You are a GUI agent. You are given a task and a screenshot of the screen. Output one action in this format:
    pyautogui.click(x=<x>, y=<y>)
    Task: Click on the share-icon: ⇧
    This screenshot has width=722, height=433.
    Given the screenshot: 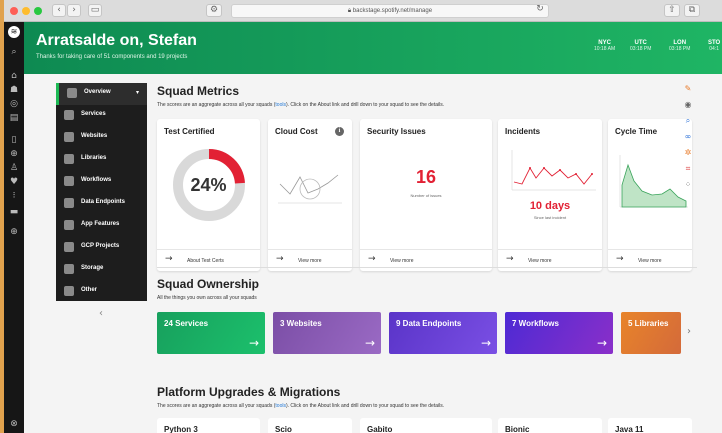 What is the action you would take?
    pyautogui.click(x=672, y=10)
    